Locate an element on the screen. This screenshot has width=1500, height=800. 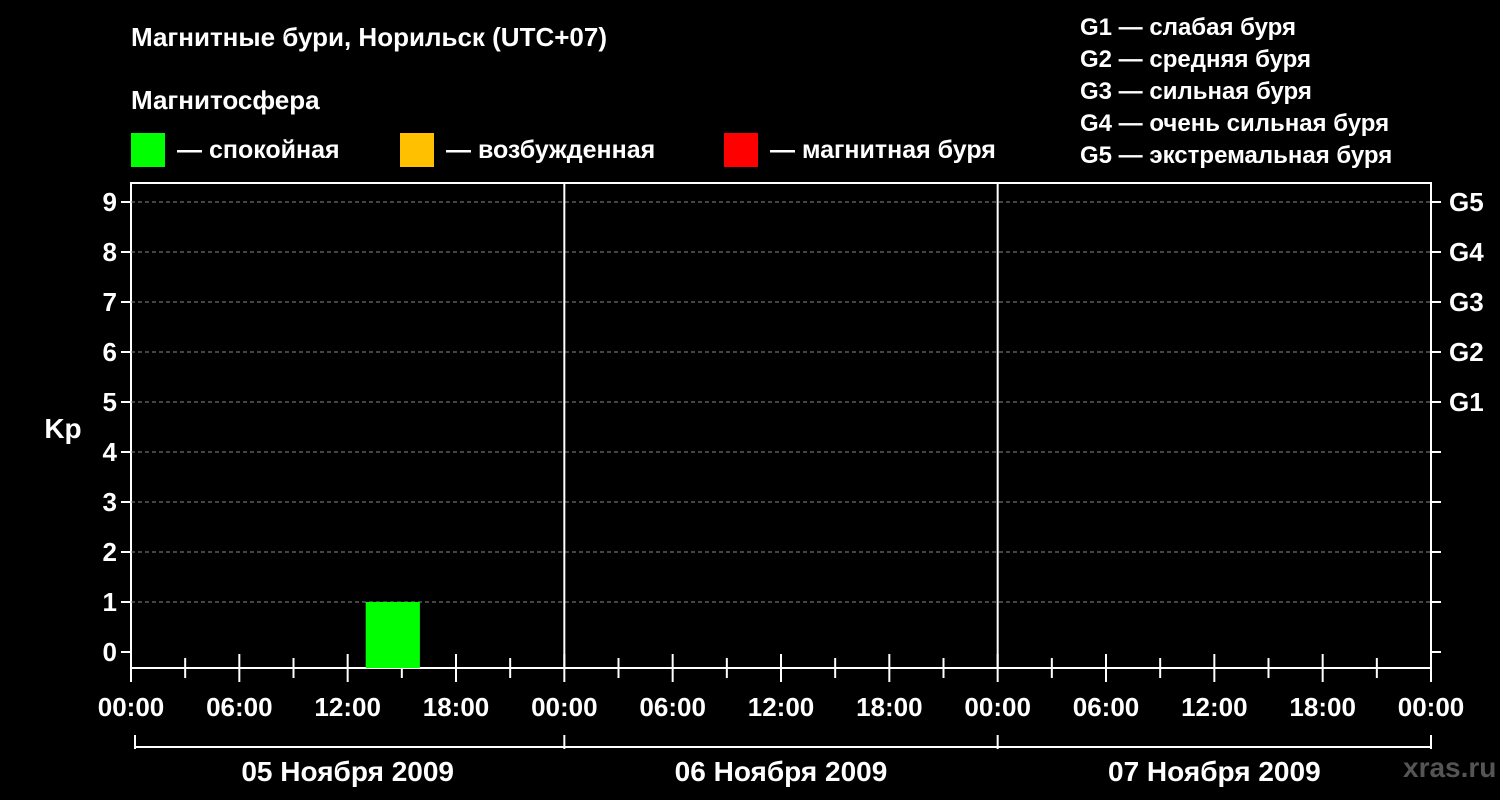
g-axis-label: G4 is located at coordinates (1466, 252).